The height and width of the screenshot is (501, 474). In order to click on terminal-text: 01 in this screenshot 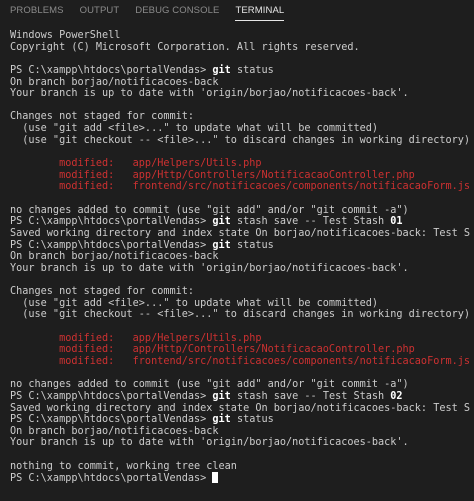, I will do `click(396, 222)`.